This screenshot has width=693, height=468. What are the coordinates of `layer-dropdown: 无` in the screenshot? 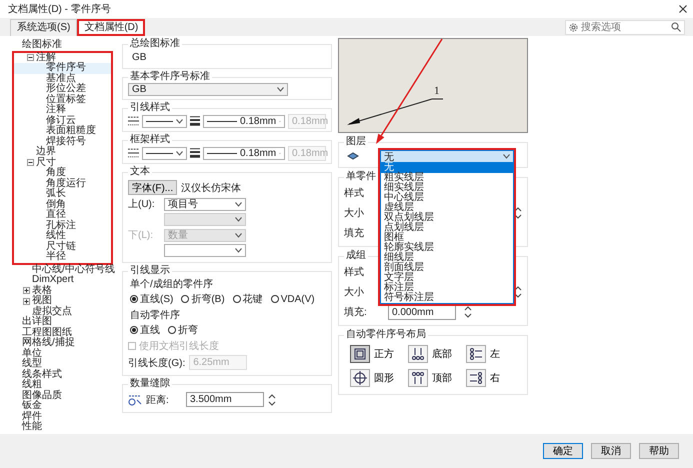 It's located at (447, 156).